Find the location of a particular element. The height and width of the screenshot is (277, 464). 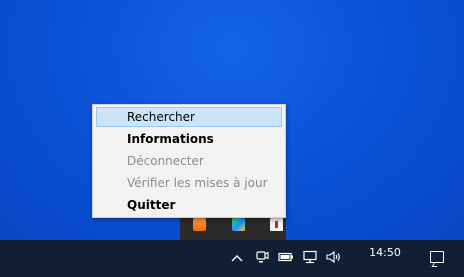

clock-time: 14:50 is located at coordinates (385, 252).